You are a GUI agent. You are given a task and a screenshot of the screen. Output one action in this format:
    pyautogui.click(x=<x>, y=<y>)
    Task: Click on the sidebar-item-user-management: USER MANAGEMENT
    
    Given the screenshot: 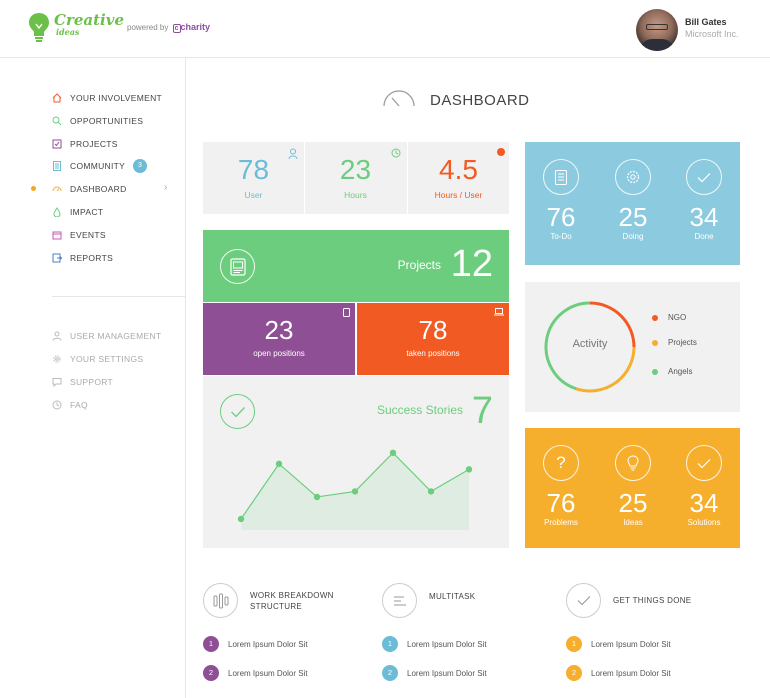 What is the action you would take?
    pyautogui.click(x=106, y=336)
    